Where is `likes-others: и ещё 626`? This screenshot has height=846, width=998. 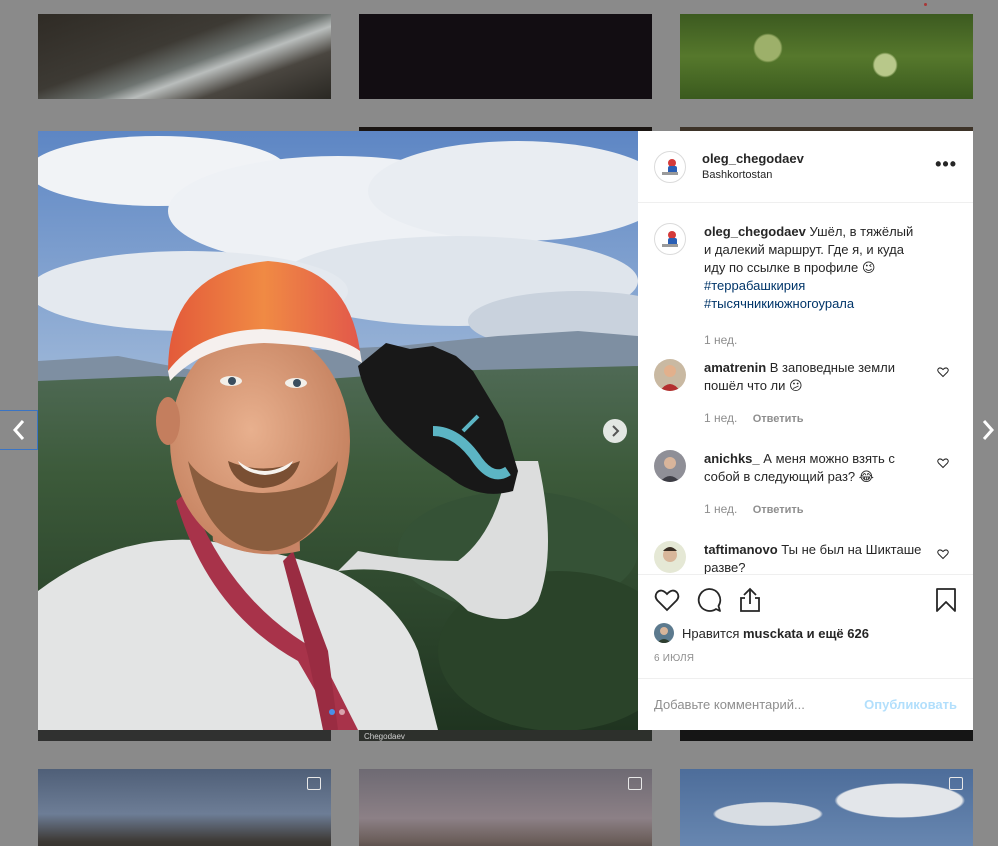
likes-others: и ещё 626 is located at coordinates (838, 633).